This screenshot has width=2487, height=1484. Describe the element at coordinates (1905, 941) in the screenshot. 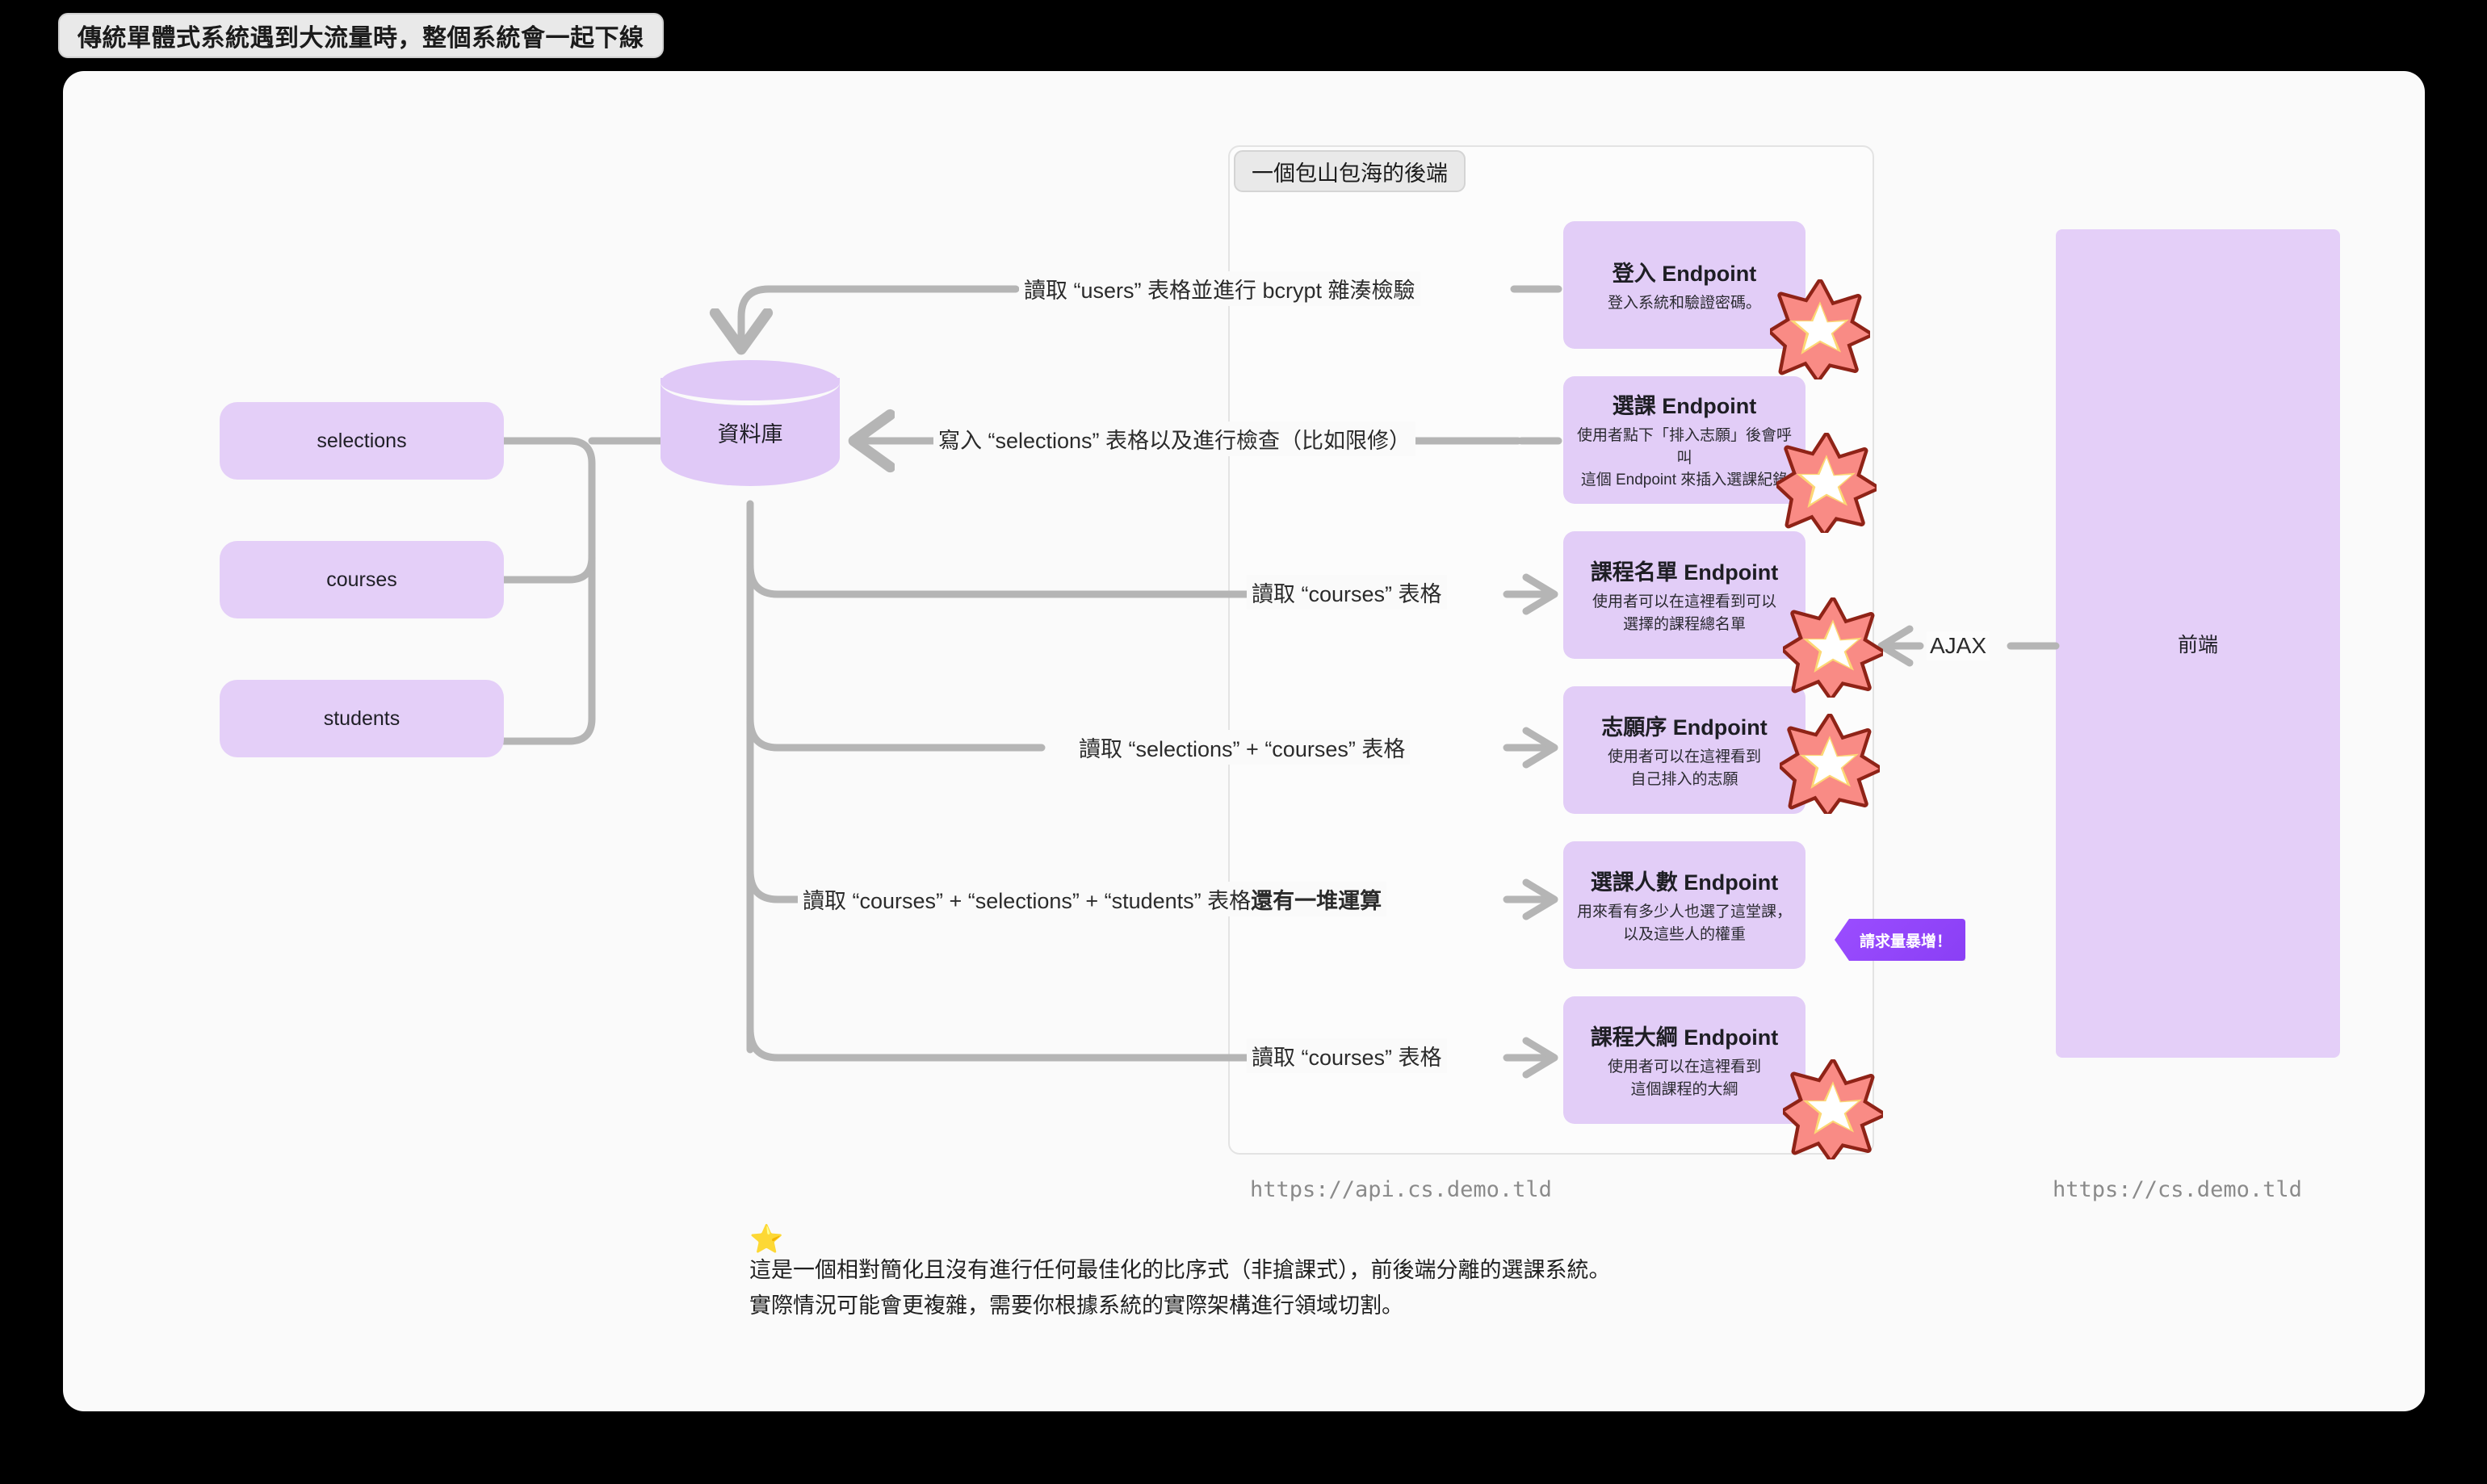

I see `request-surge-badge-label: 請求量暴增！` at that location.